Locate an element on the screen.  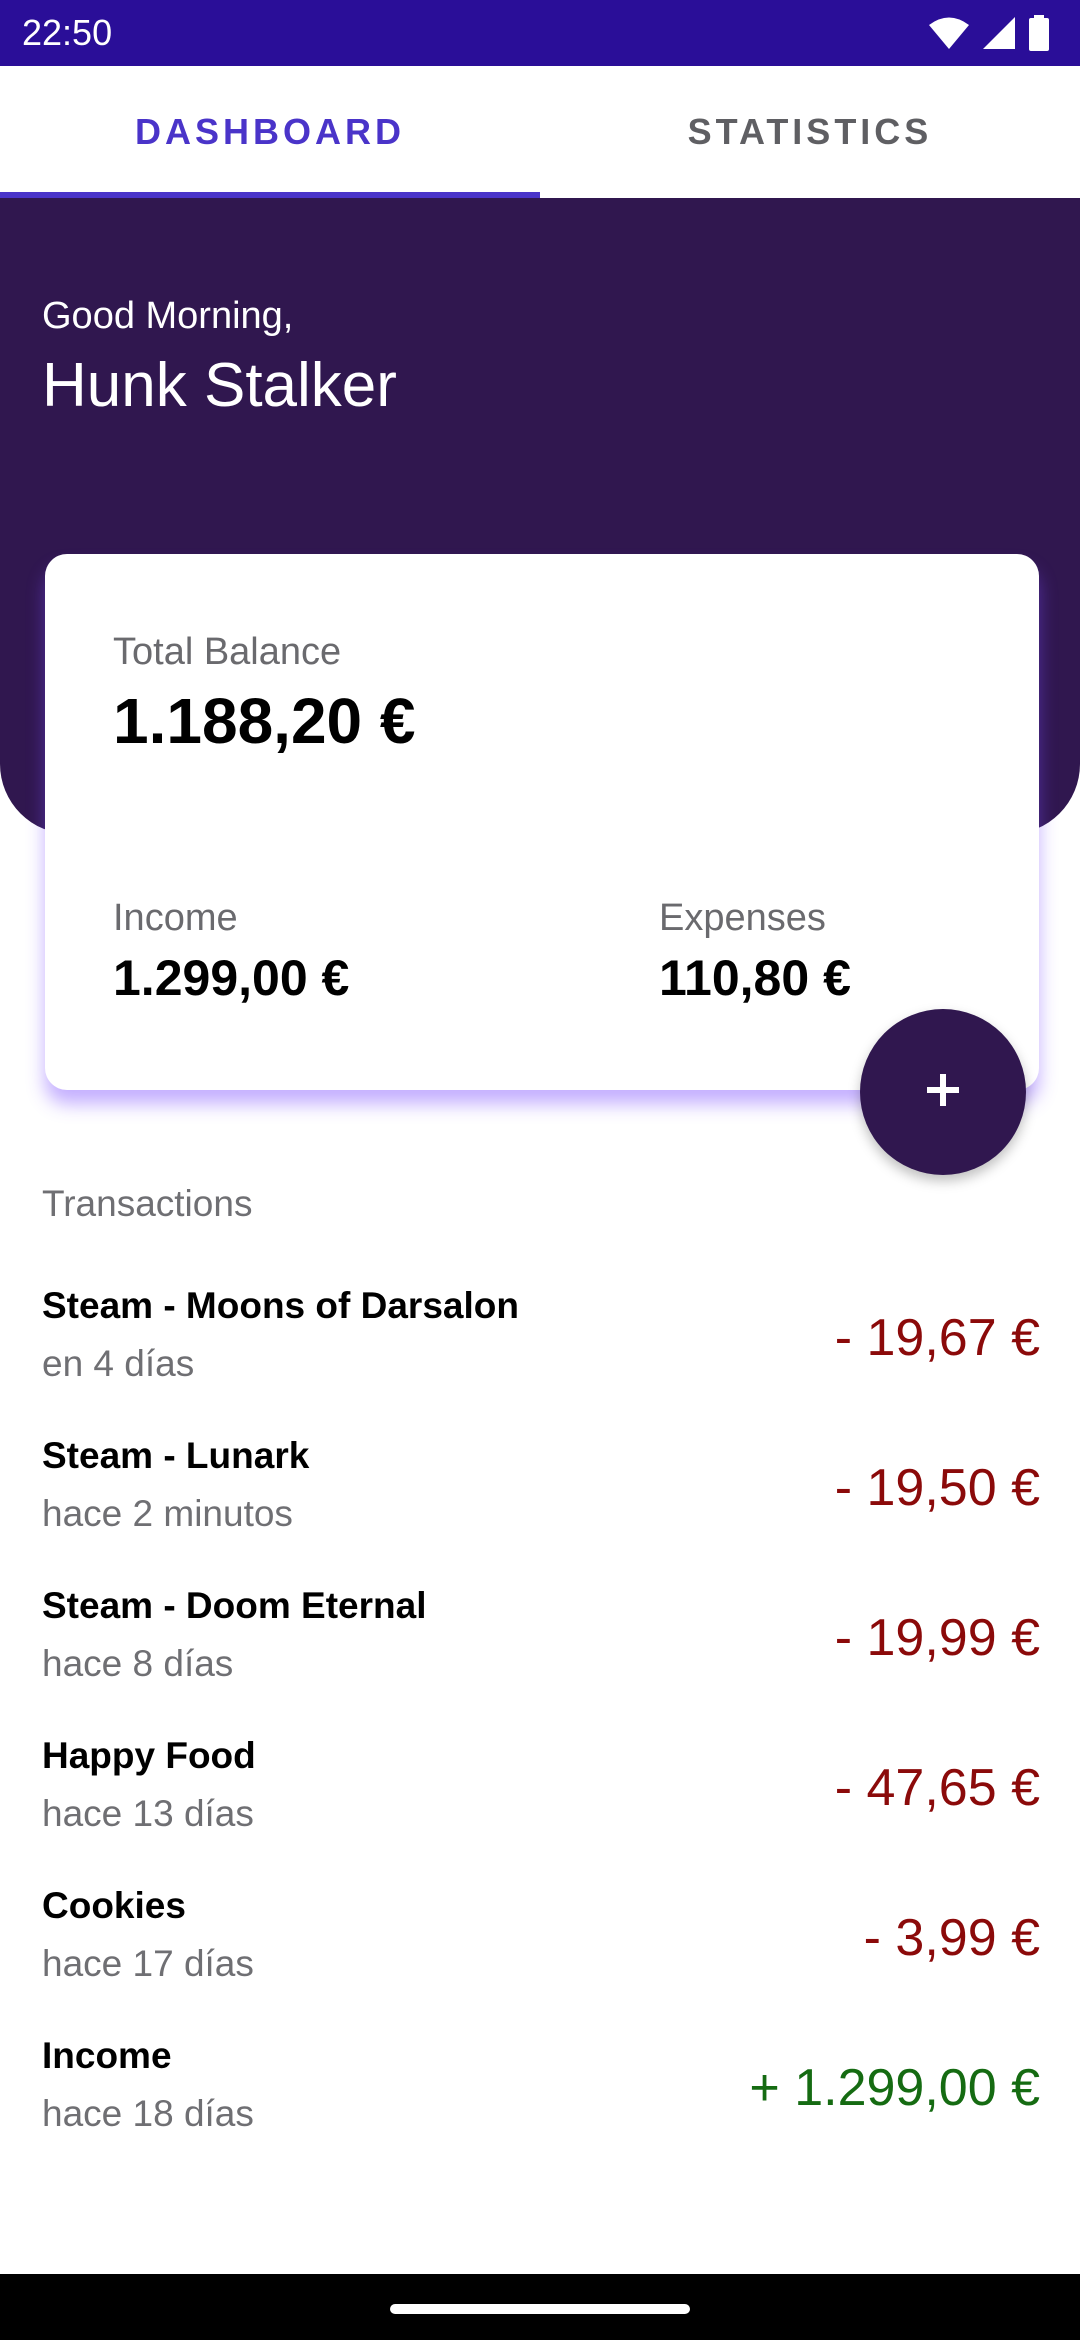
tab-dashboard: DASHBOARD is located at coordinates (270, 132).